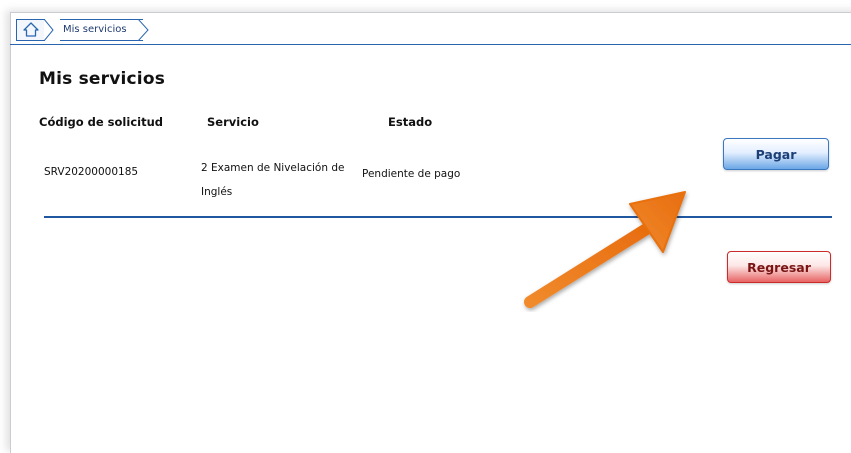 Image resolution: width=851 pixels, height=453 pixels. What do you see at coordinates (605, 249) in the screenshot?
I see `annotation-arrow-icon` at bounding box center [605, 249].